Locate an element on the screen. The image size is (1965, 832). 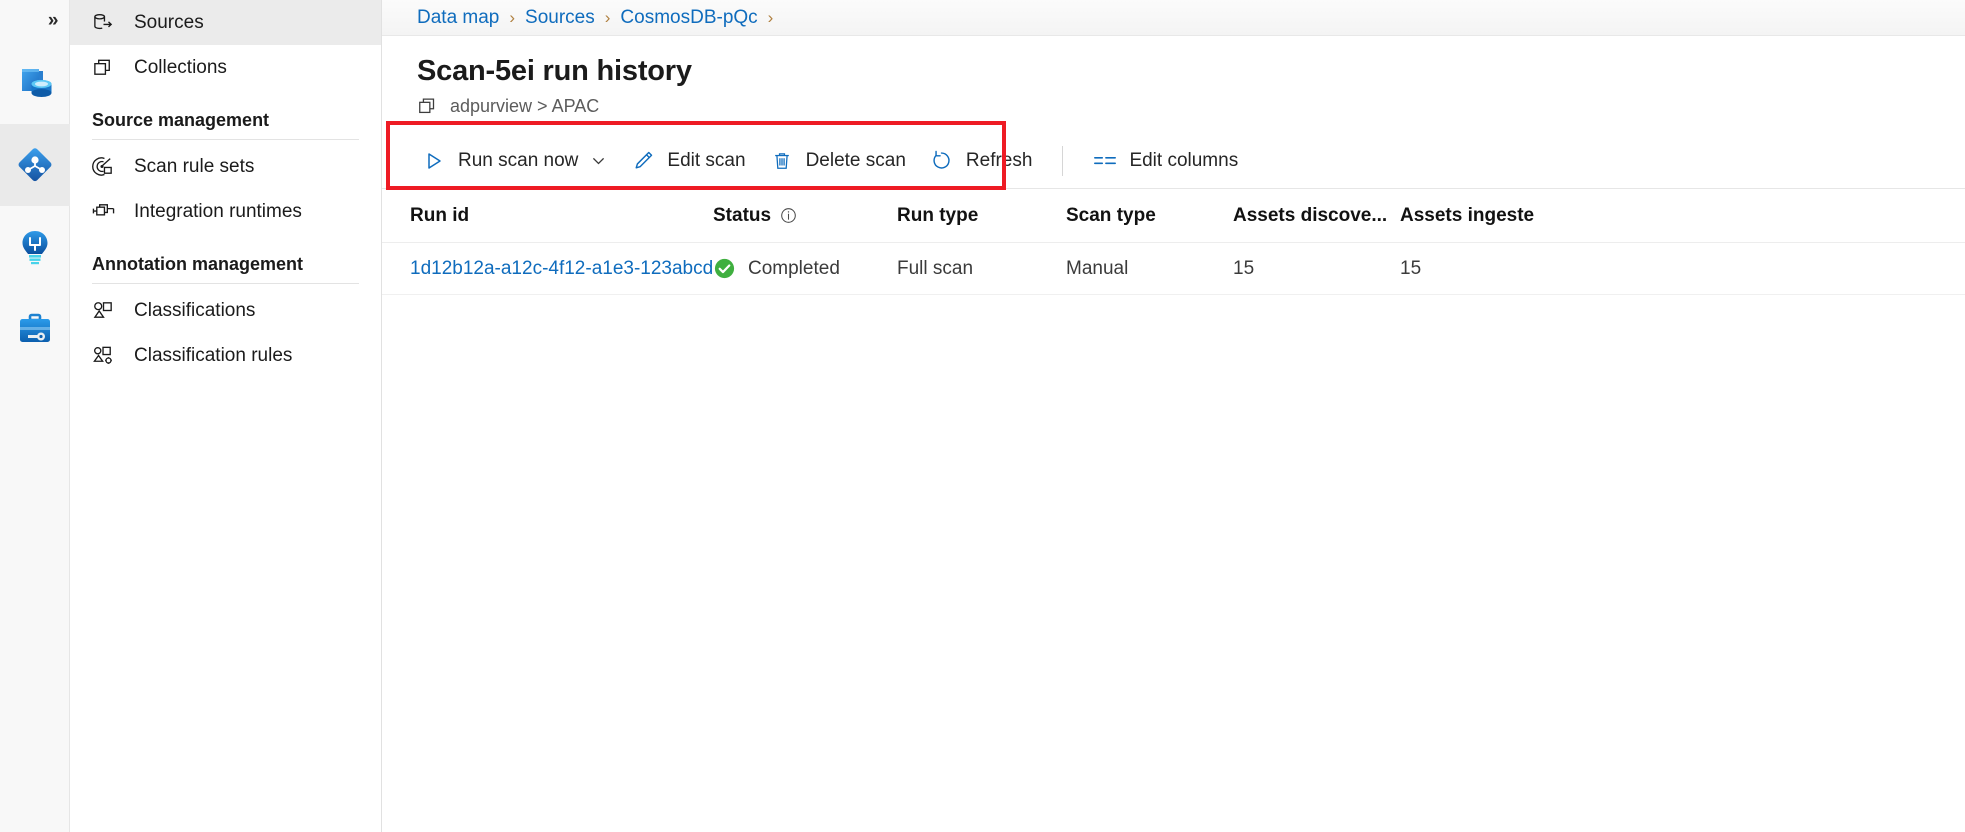
pencil-icon is located at coordinates (643, 160).